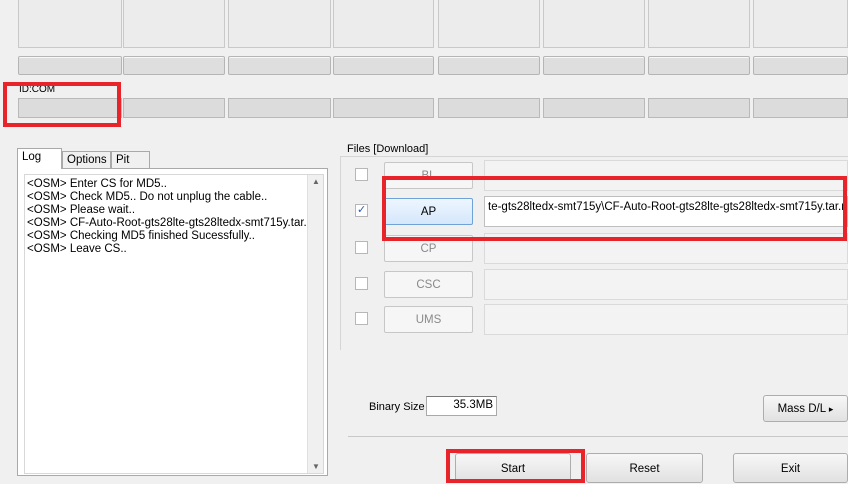  I want to click on ums-file-button: UMS, so click(428, 319).